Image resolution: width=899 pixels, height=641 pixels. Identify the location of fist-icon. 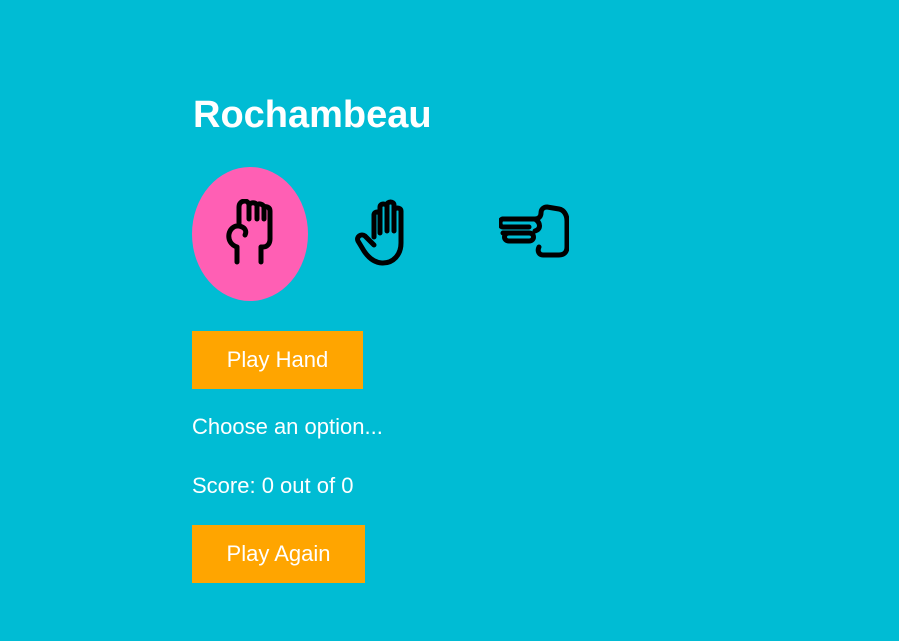
(249, 232).